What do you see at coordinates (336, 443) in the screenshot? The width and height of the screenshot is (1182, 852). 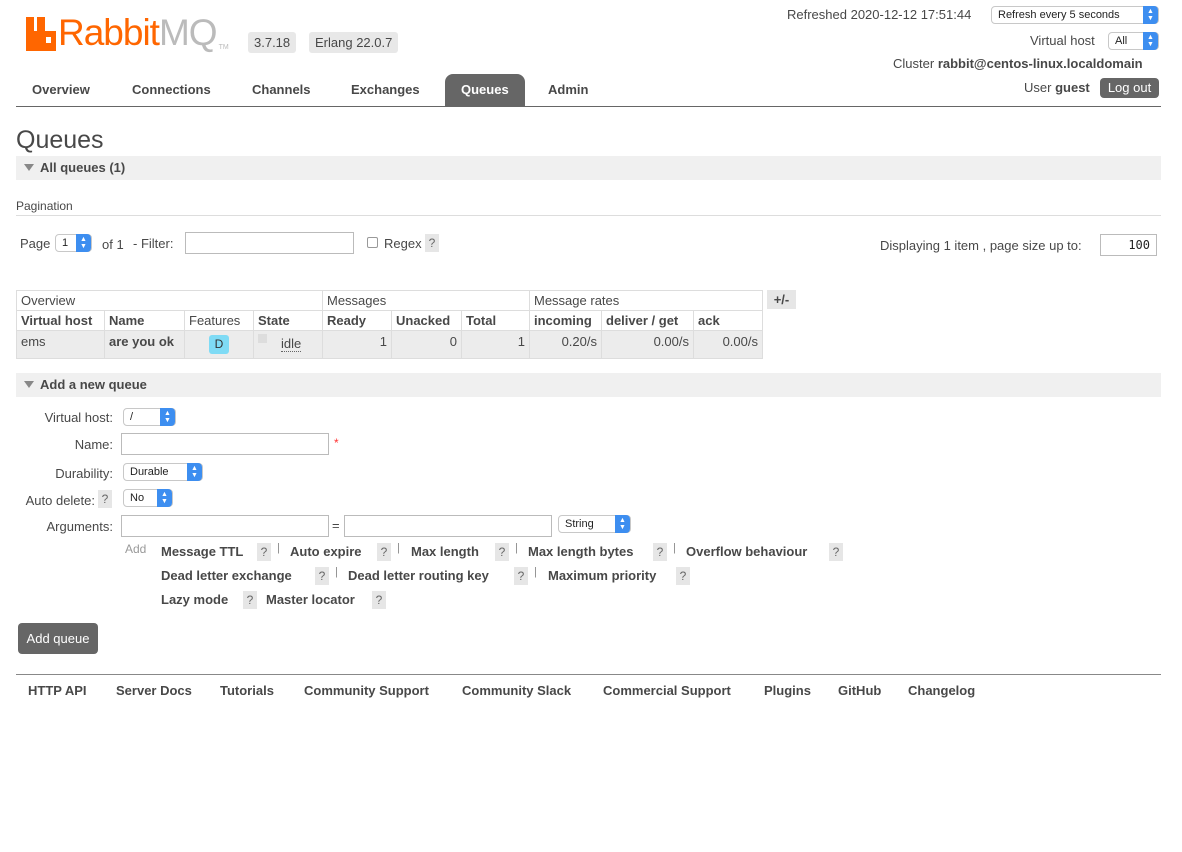 I see `required-mark: *` at bounding box center [336, 443].